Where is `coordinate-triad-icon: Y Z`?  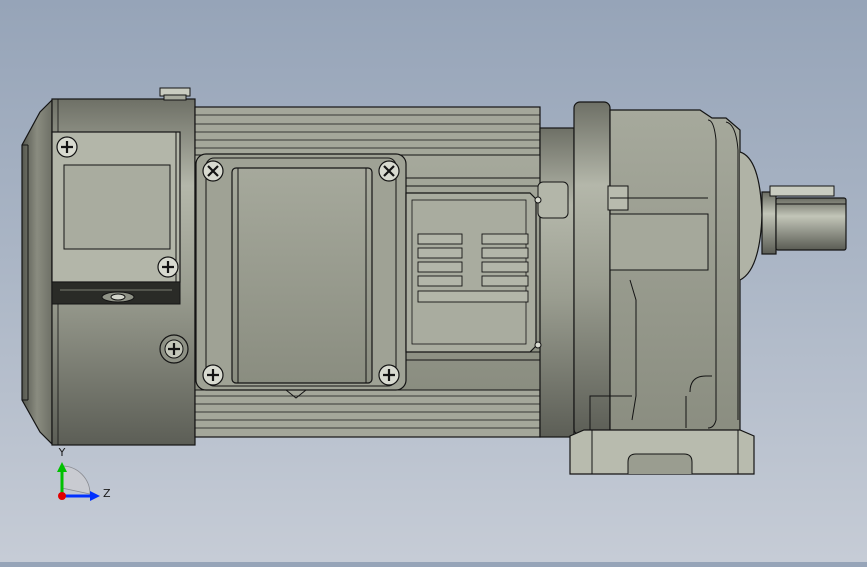 coordinate-triad-icon: Y Z is located at coordinates (84, 473).